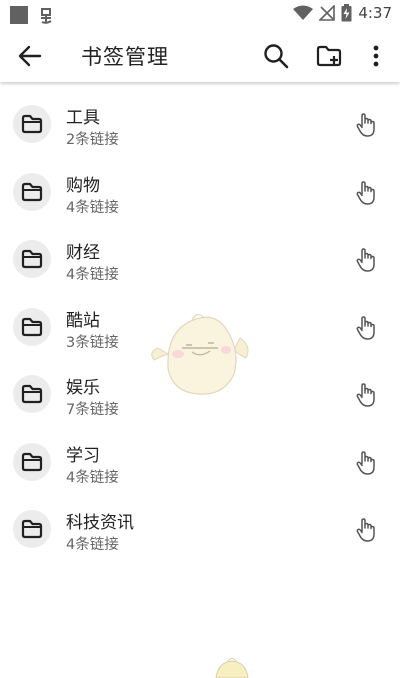  I want to click on folder-row: 购物 4条链接, so click(200, 192).